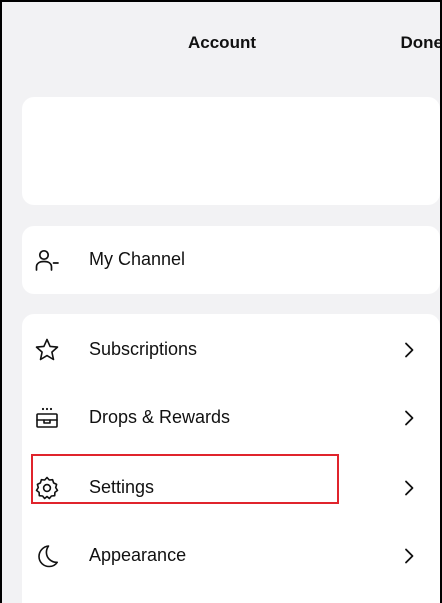 This screenshot has width=442, height=603. Describe the element at coordinates (138, 555) in the screenshot. I see `appearance-label: Appearance` at that location.